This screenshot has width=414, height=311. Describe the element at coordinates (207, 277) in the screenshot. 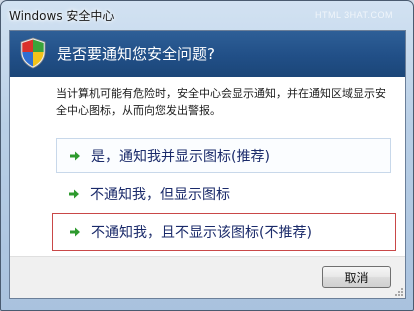

I see `dialog-footer: 取消` at that location.